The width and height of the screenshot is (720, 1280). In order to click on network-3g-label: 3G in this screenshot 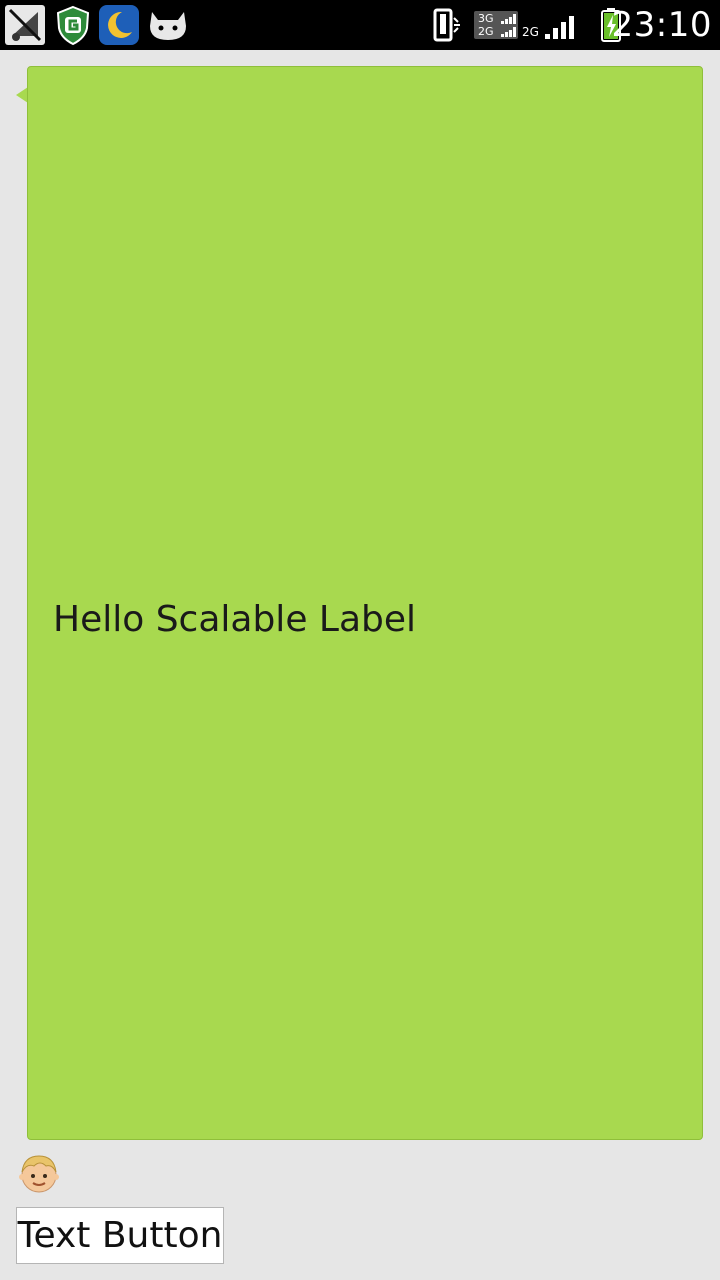, I will do `click(486, 18)`.